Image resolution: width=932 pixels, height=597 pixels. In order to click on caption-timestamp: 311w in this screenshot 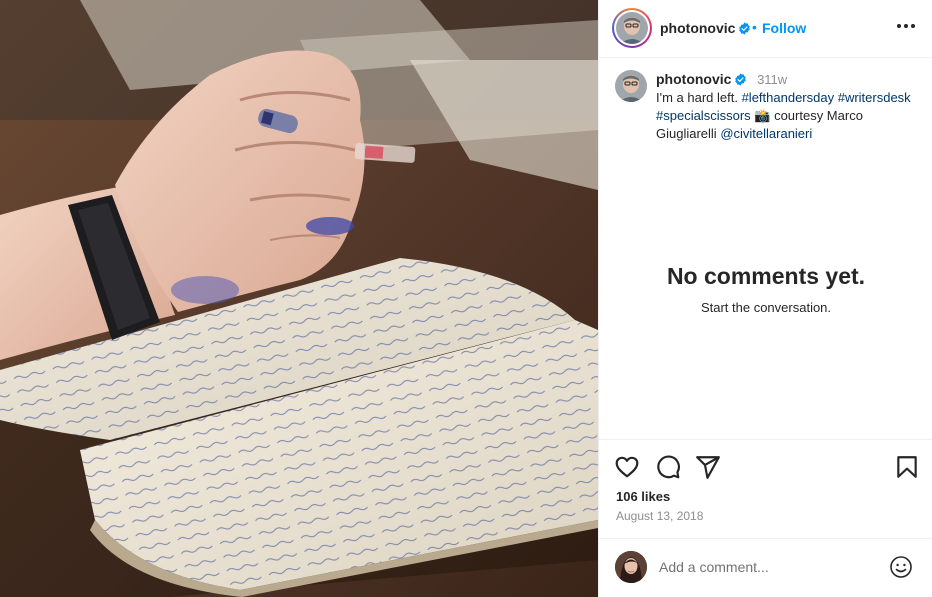, I will do `click(772, 79)`.